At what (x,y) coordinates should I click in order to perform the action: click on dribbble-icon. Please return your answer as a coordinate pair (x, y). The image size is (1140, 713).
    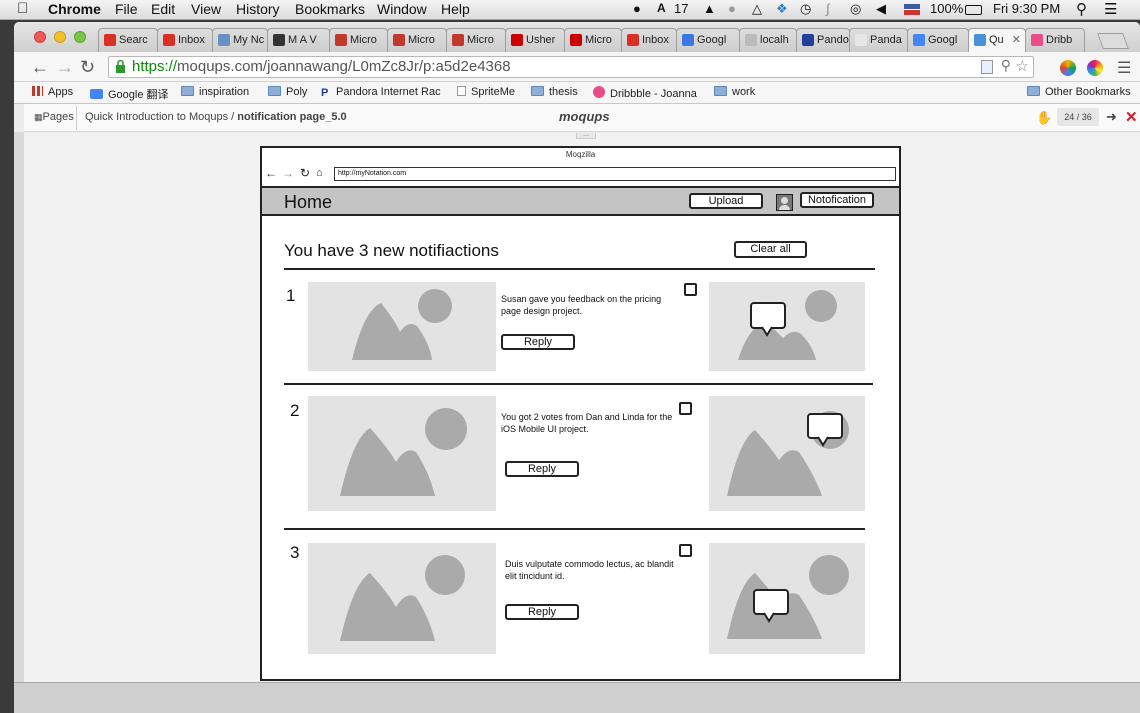
    Looking at the image, I should click on (1037, 40).